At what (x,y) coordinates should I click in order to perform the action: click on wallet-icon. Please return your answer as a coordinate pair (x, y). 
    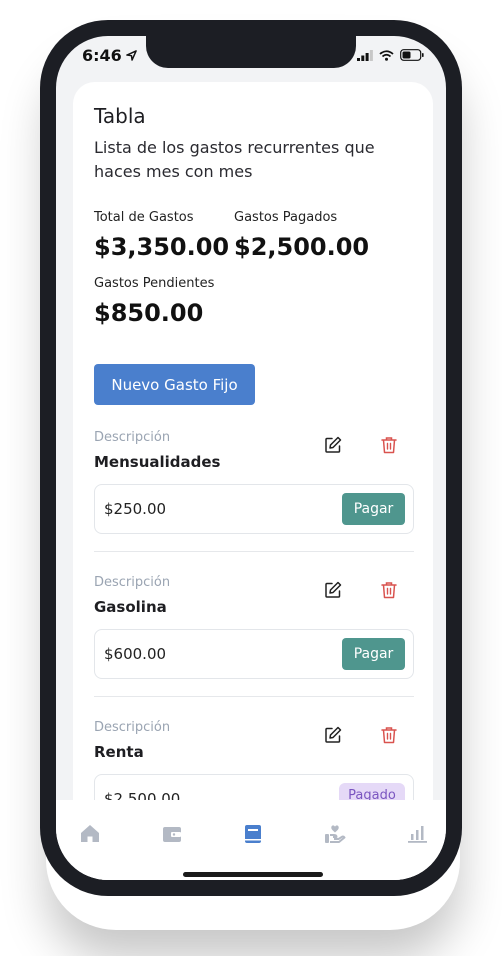
    Looking at the image, I should click on (172, 834).